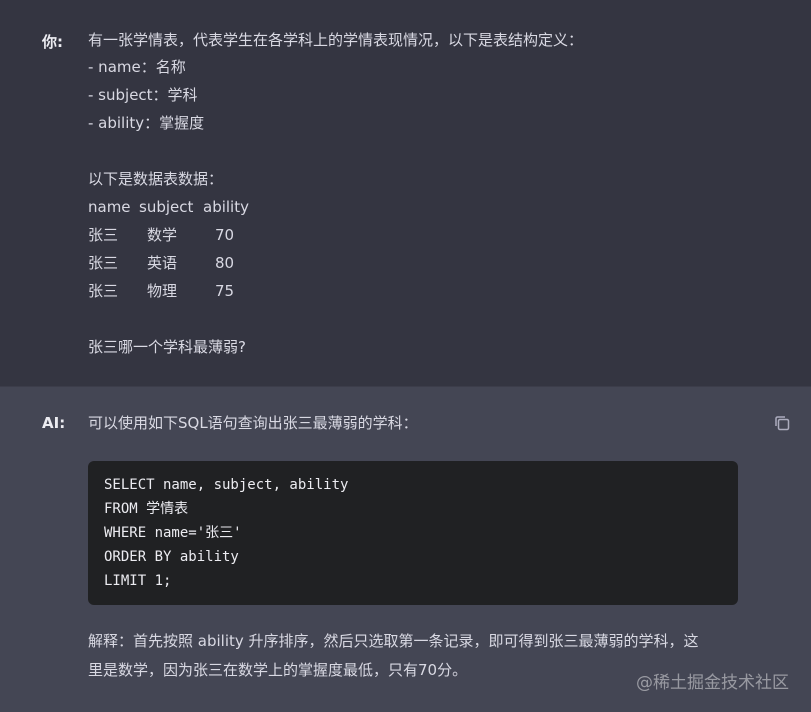 Image resolution: width=811 pixels, height=712 pixels. Describe the element at coordinates (137, 67) in the screenshot. I see `field-definition: - name：名称` at that location.